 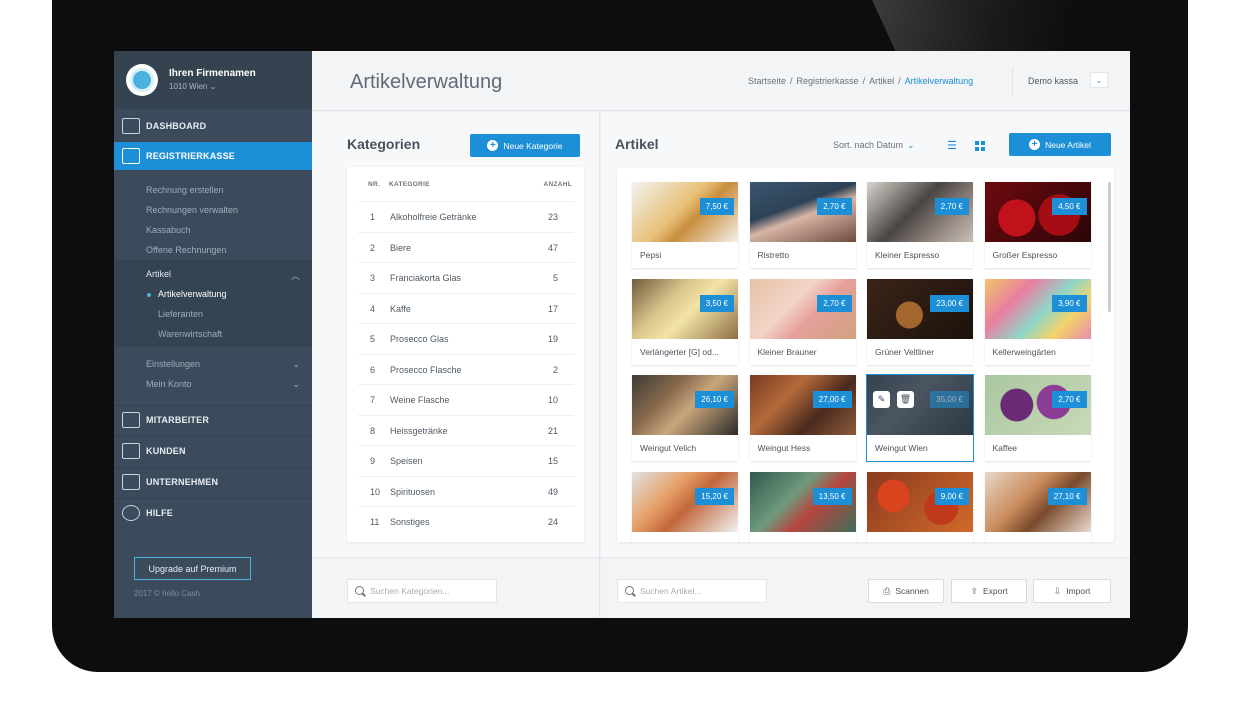 What do you see at coordinates (466, 338) in the screenshot?
I see `table-row: 5 Prosecco Glas 19` at bounding box center [466, 338].